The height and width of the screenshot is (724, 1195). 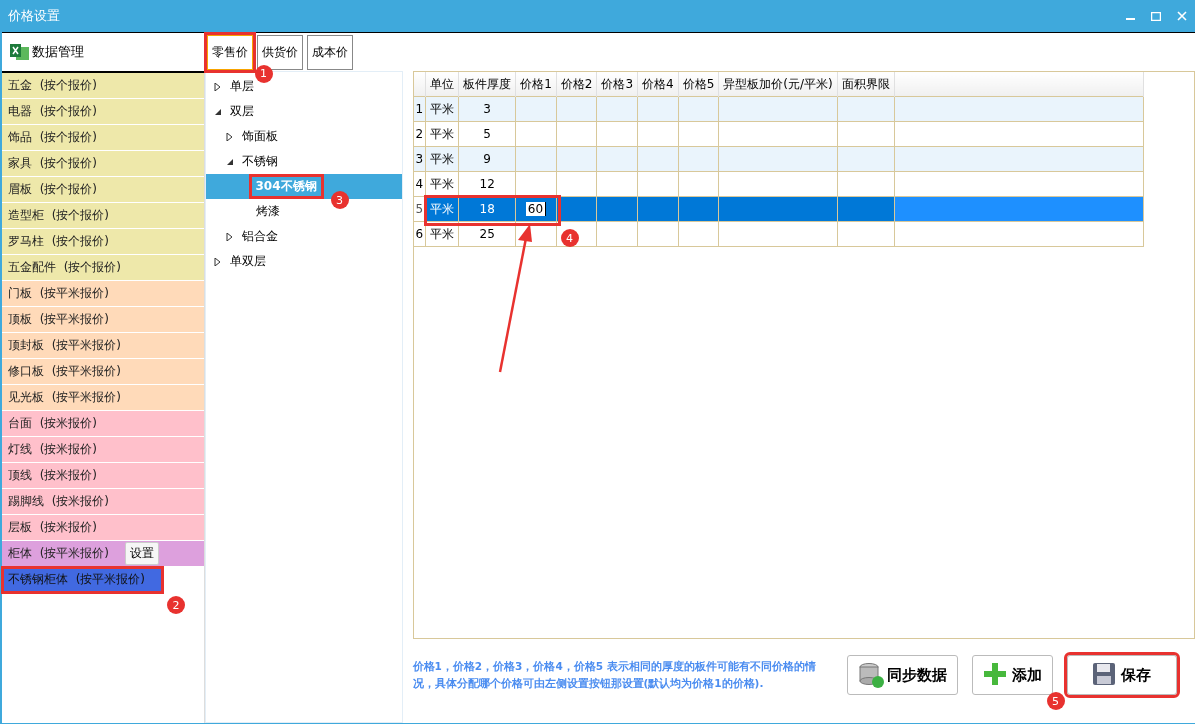 What do you see at coordinates (34, 16) in the screenshot?
I see `window-title: 价格设置` at bounding box center [34, 16].